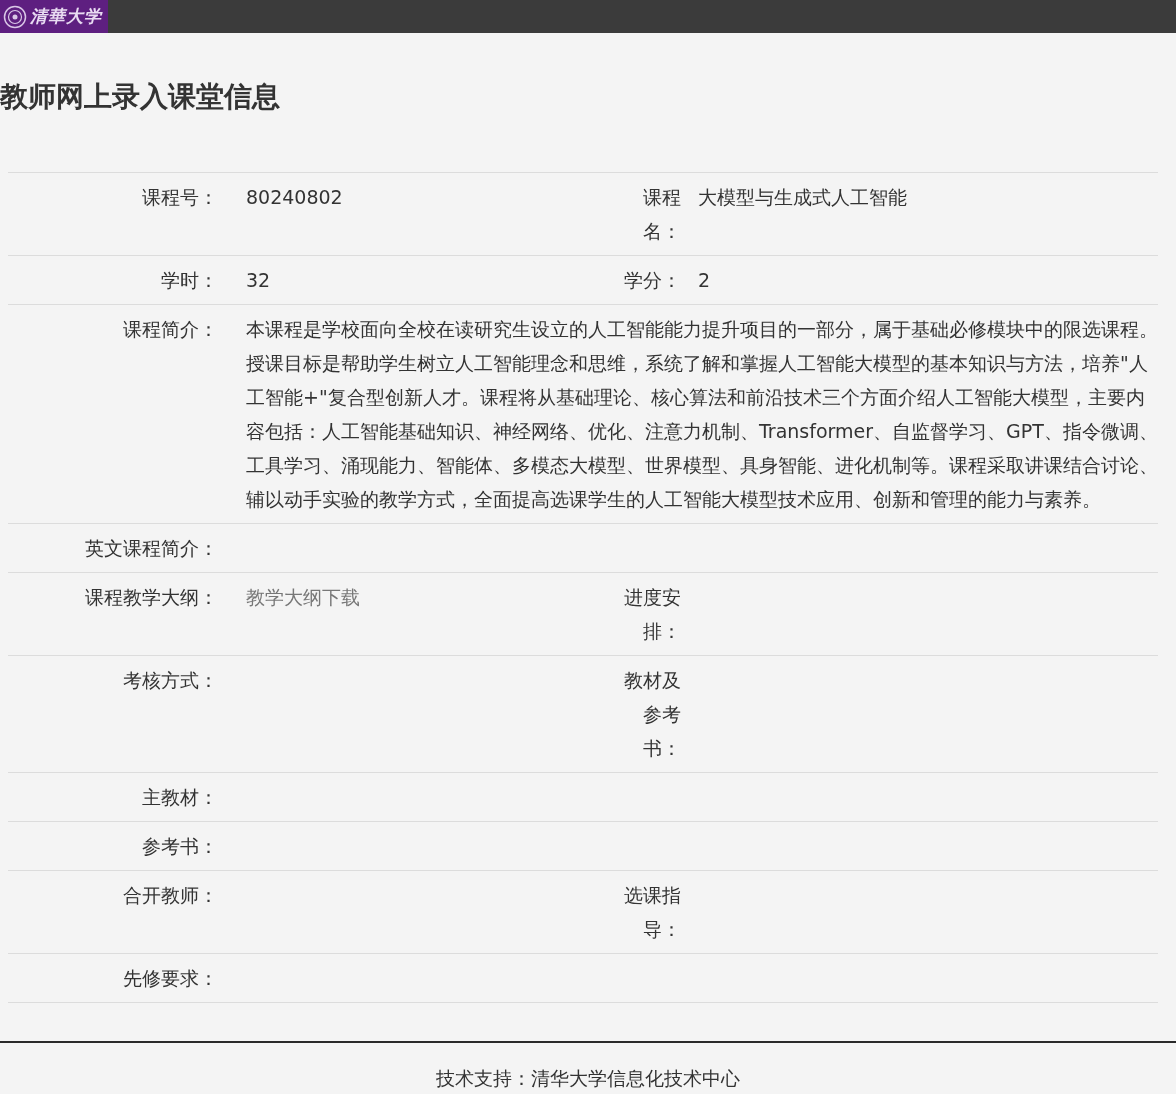 This screenshot has height=1094, width=1176. I want to click on field-label: 课程教学大纲：, so click(151, 597).